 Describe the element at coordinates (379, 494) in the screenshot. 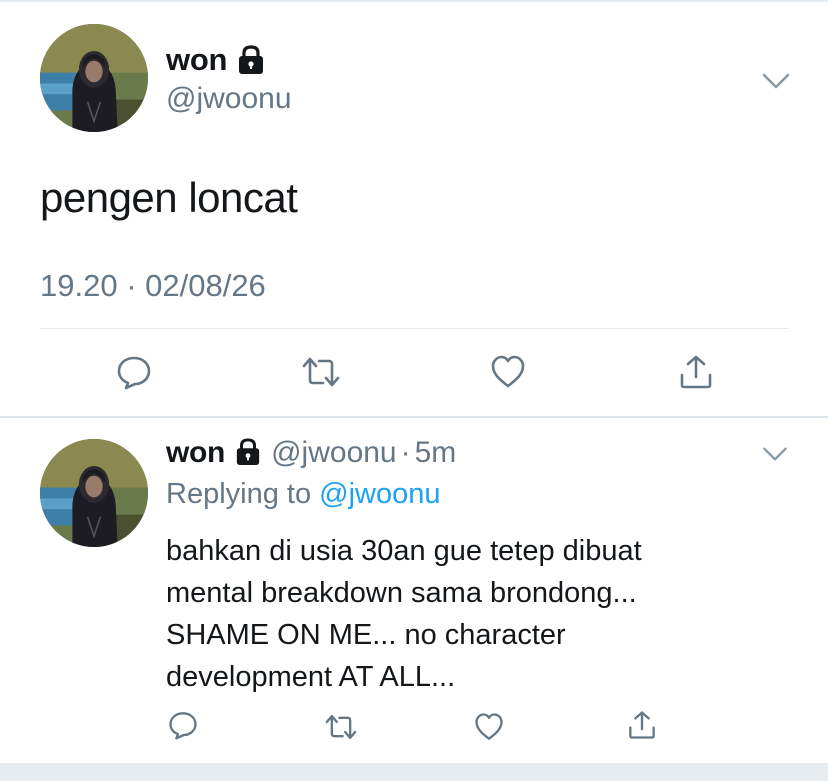

I see `replying-mention-link: @jwoonu` at that location.